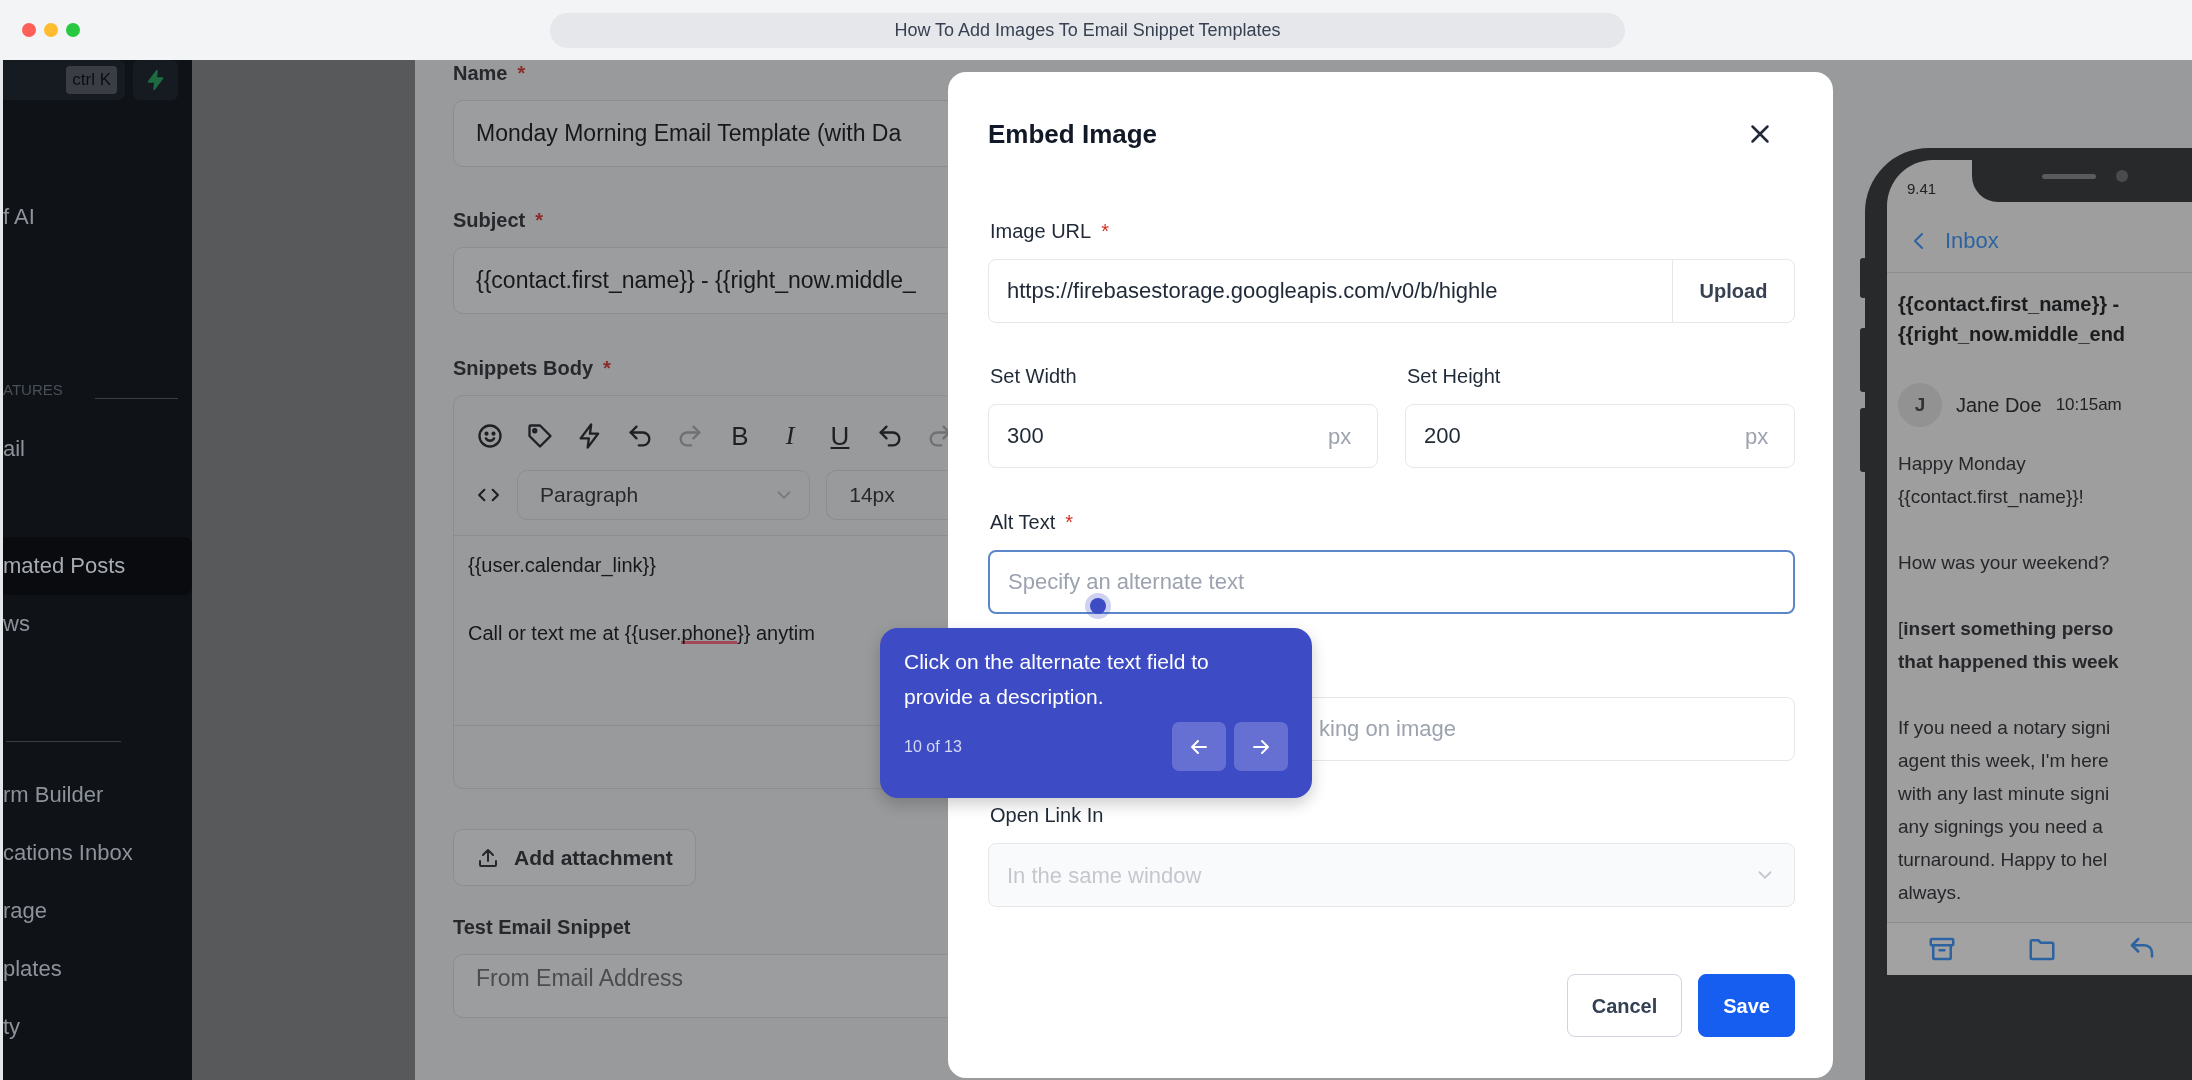  Describe the element at coordinates (840, 436) in the screenshot. I see `underline-button: U` at that location.